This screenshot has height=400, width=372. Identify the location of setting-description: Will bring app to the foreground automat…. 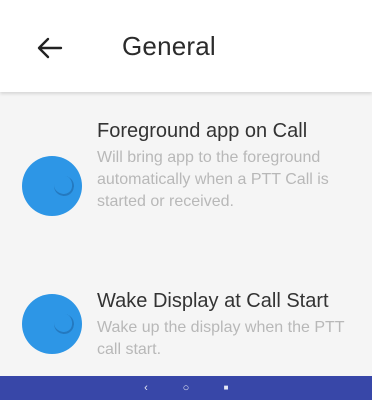
(213, 179).